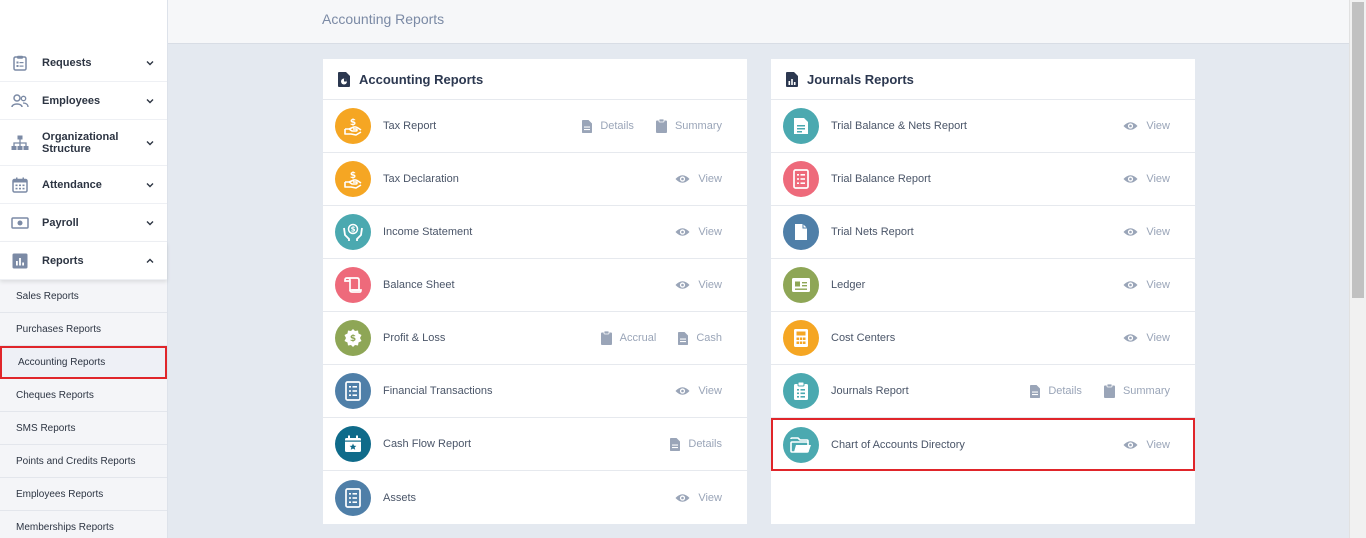  Describe the element at coordinates (698, 126) in the screenshot. I see `action-label: Summary` at that location.